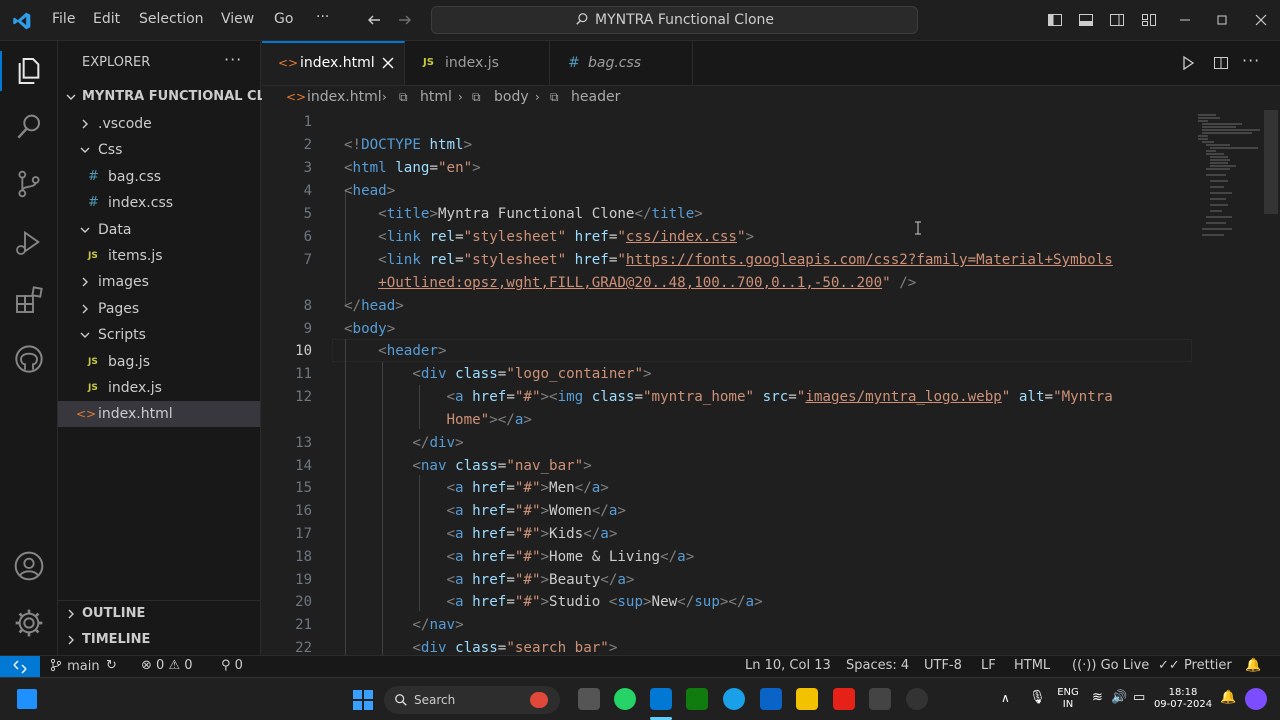  What do you see at coordinates (988, 665) in the screenshot?
I see `end-of-line: LF` at bounding box center [988, 665].